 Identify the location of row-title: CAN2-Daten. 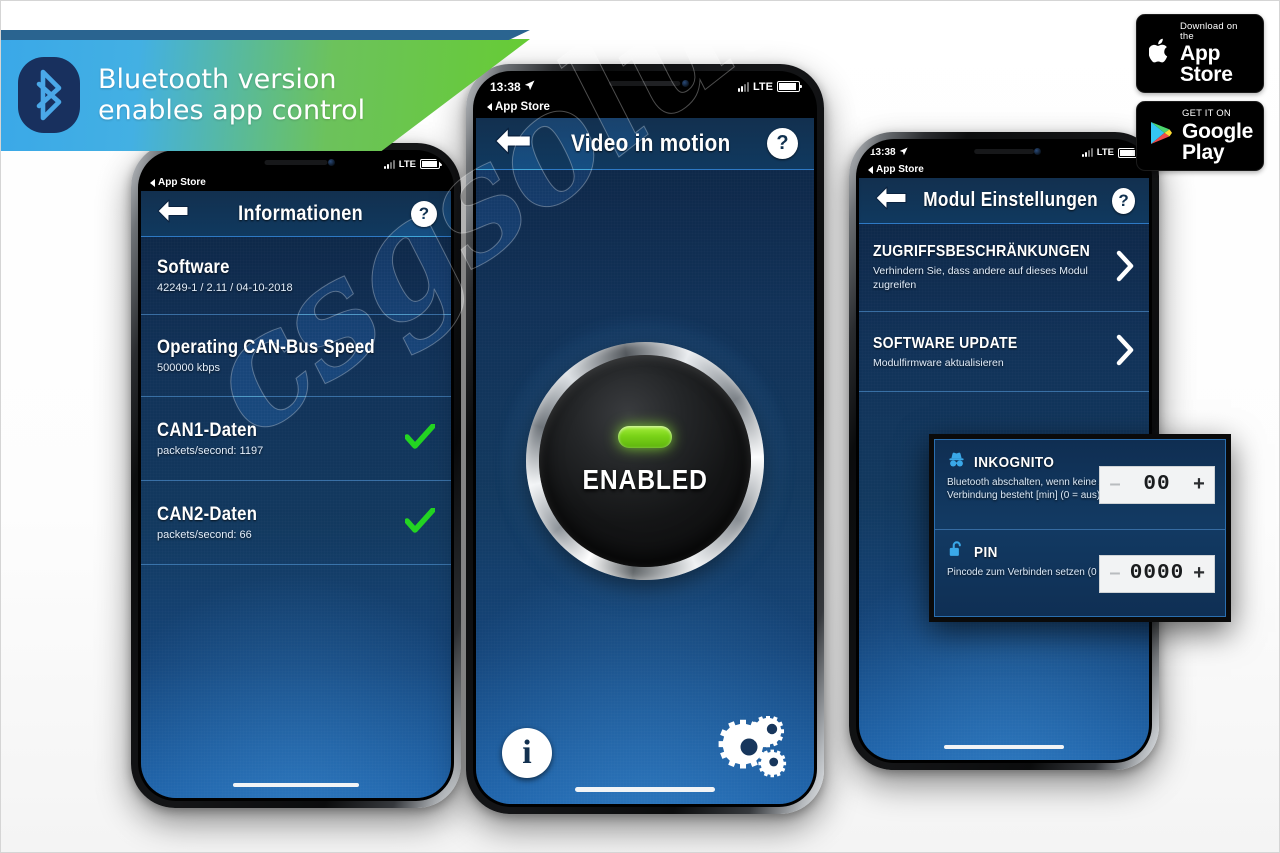
(207, 514).